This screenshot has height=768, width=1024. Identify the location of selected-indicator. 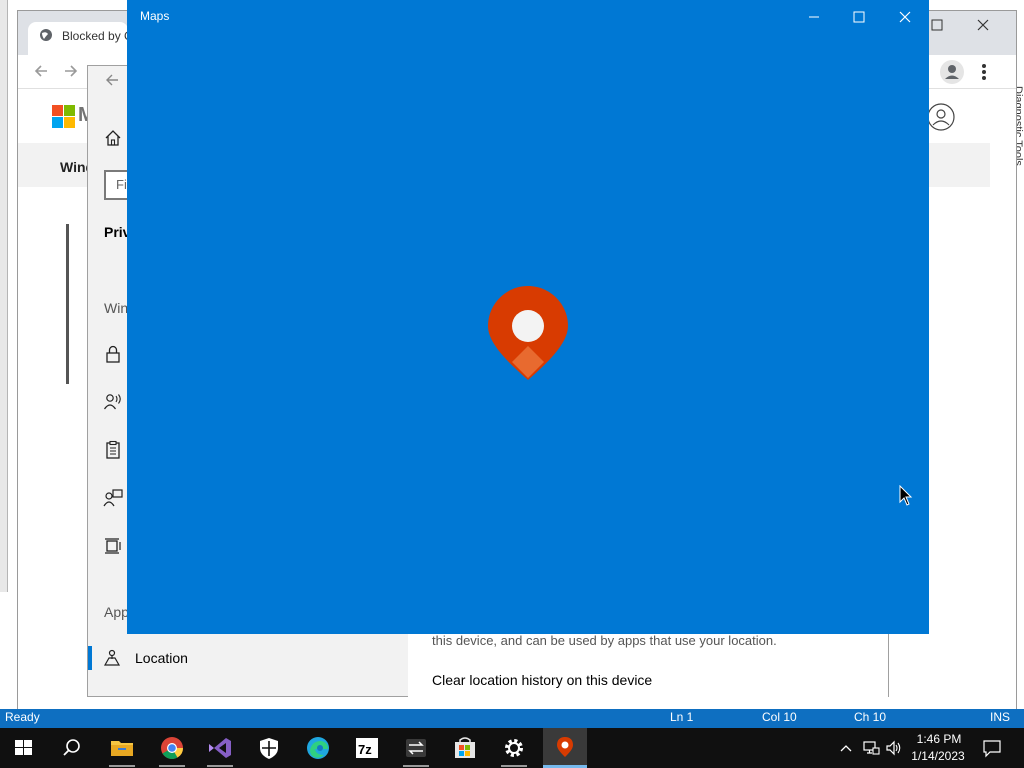
(90, 658).